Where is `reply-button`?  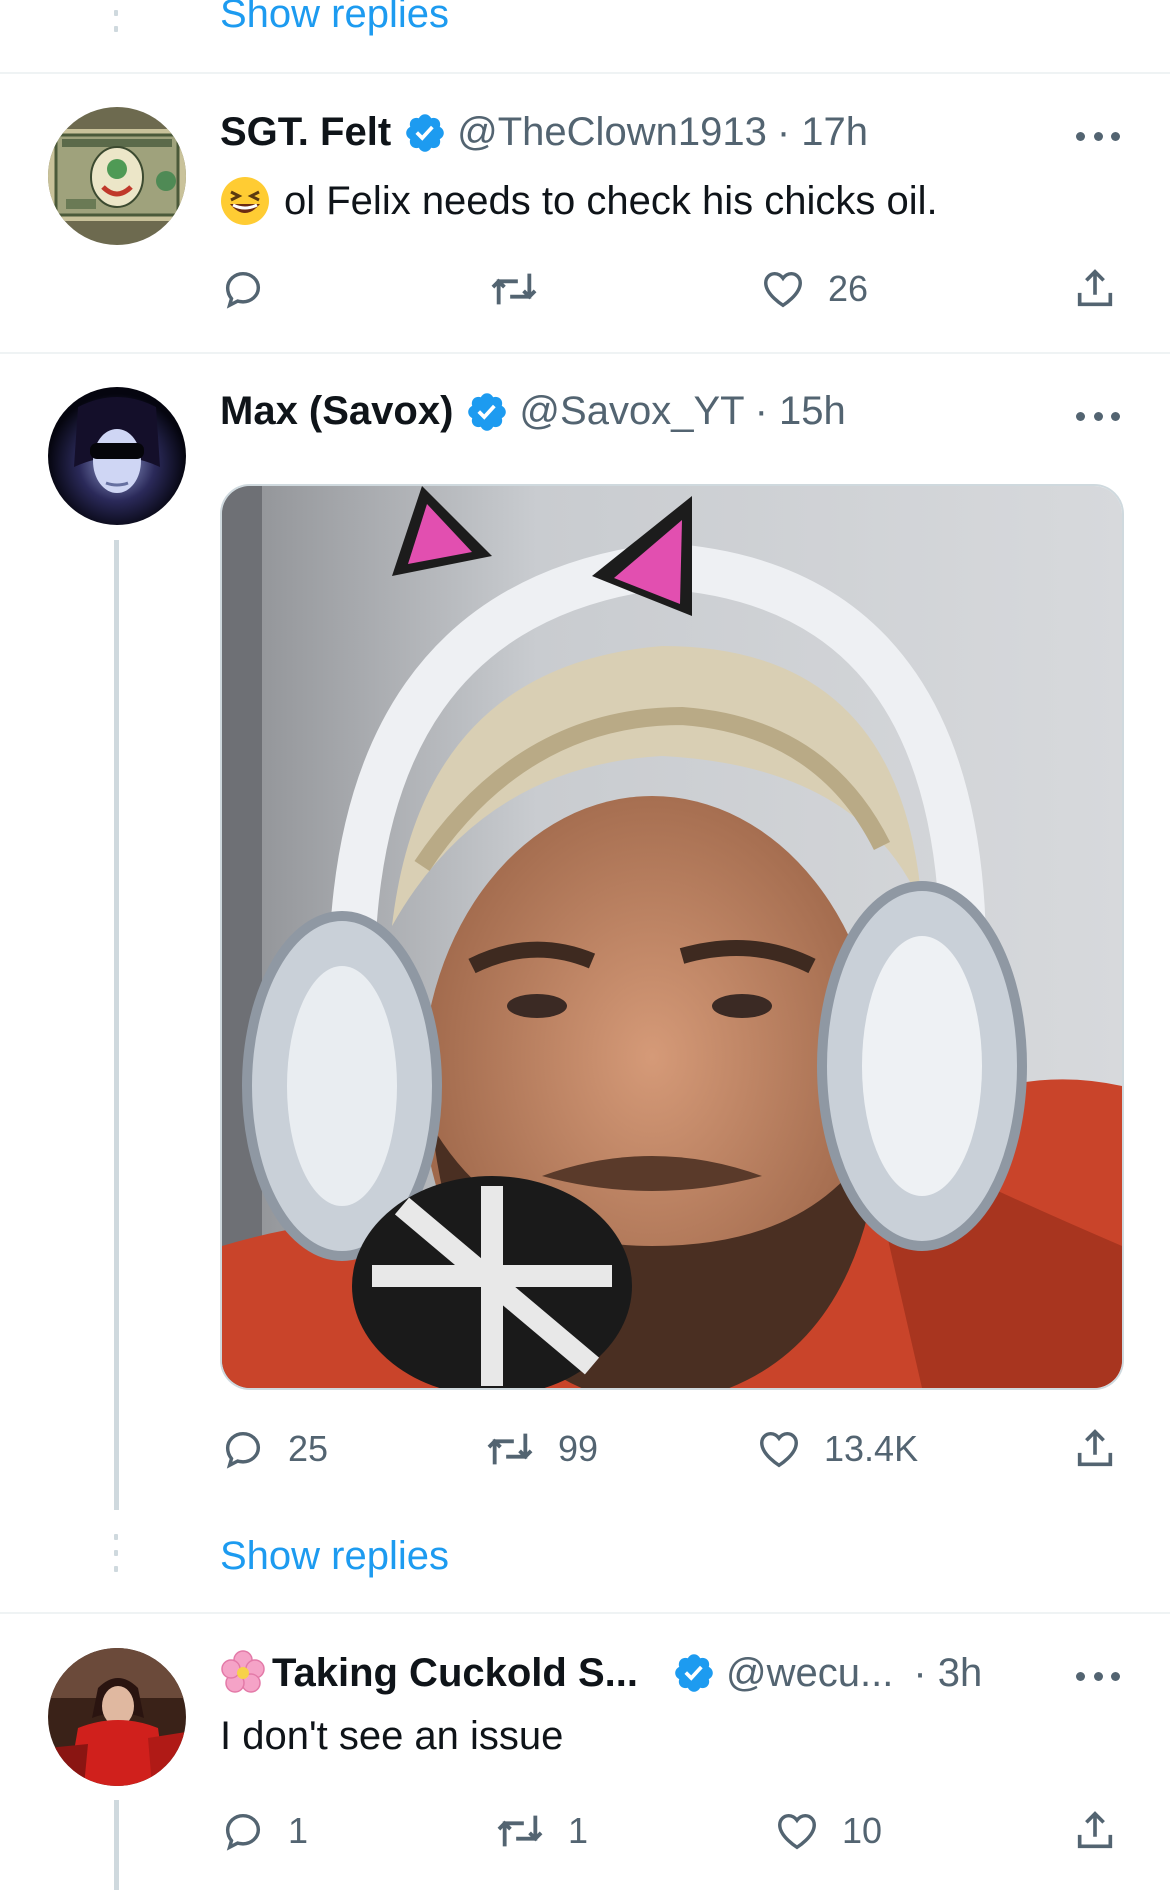 reply-button is located at coordinates (254, 289).